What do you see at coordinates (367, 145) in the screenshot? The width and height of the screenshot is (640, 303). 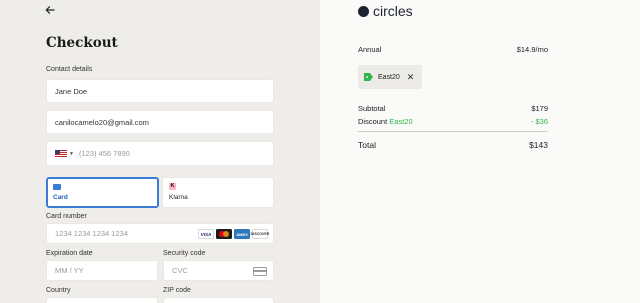 I see `total-label: Total` at bounding box center [367, 145].